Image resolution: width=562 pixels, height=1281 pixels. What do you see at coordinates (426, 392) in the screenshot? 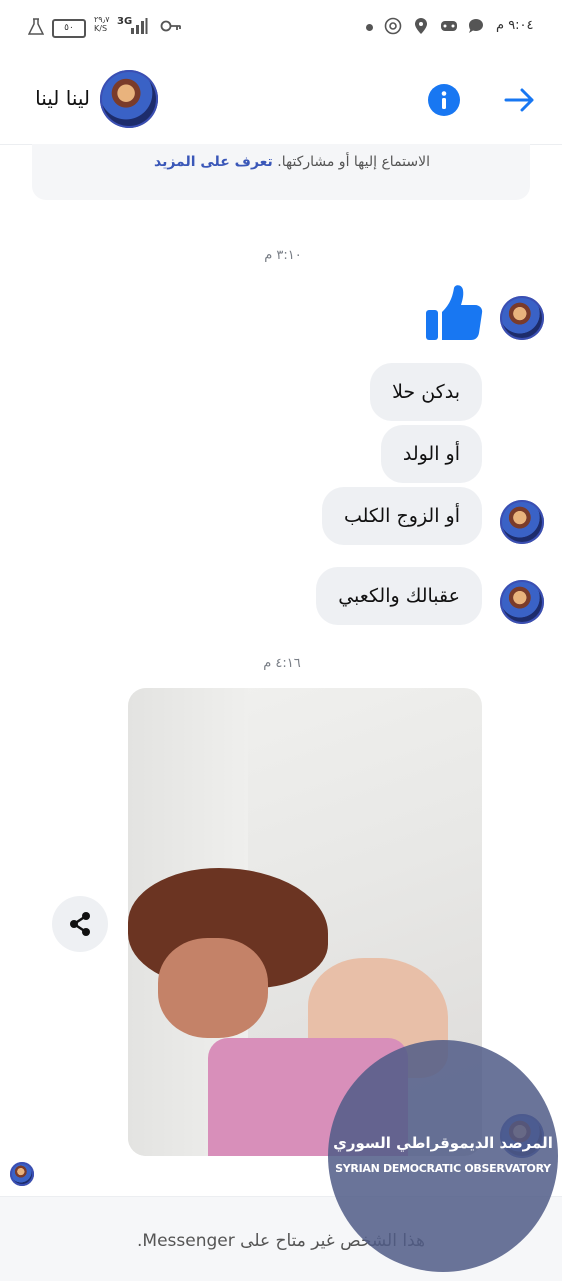
I see `message-bubble: بدكن حلا` at bounding box center [426, 392].